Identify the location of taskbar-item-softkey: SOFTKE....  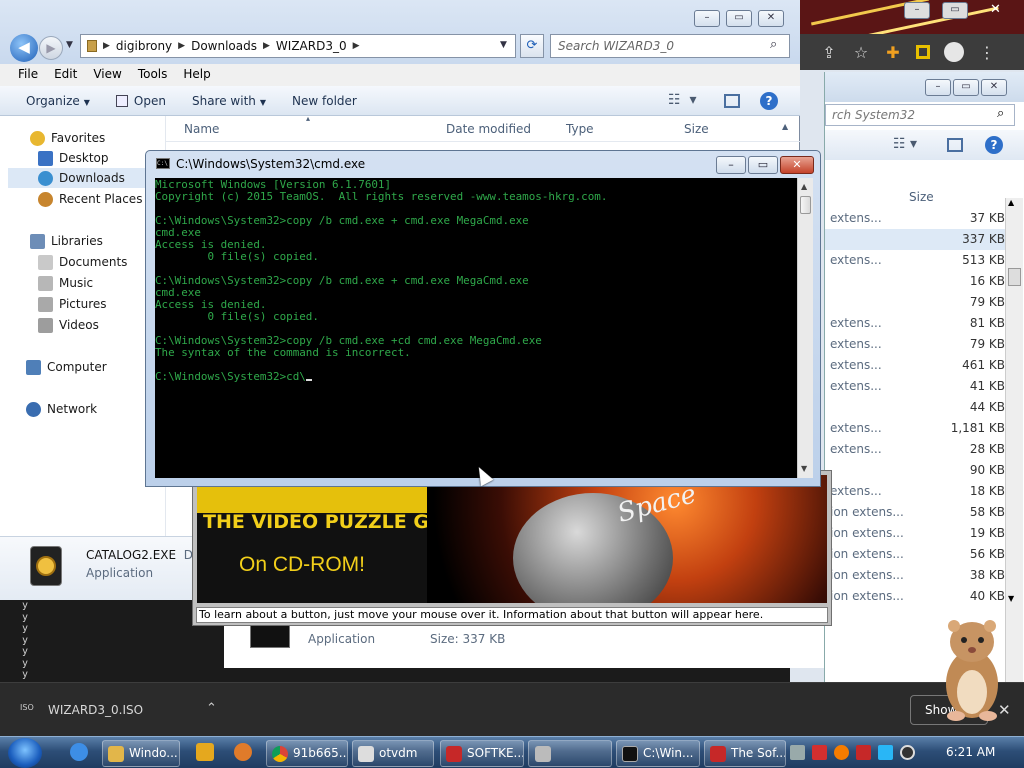
(482, 753).